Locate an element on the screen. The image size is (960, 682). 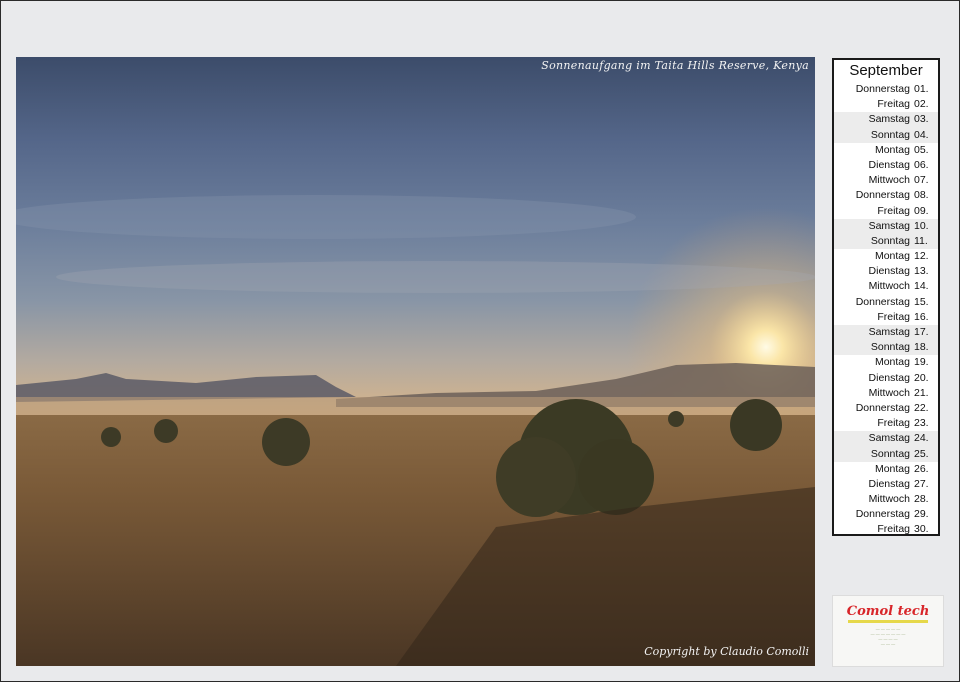
day-number: 17. is located at coordinates (921, 332).